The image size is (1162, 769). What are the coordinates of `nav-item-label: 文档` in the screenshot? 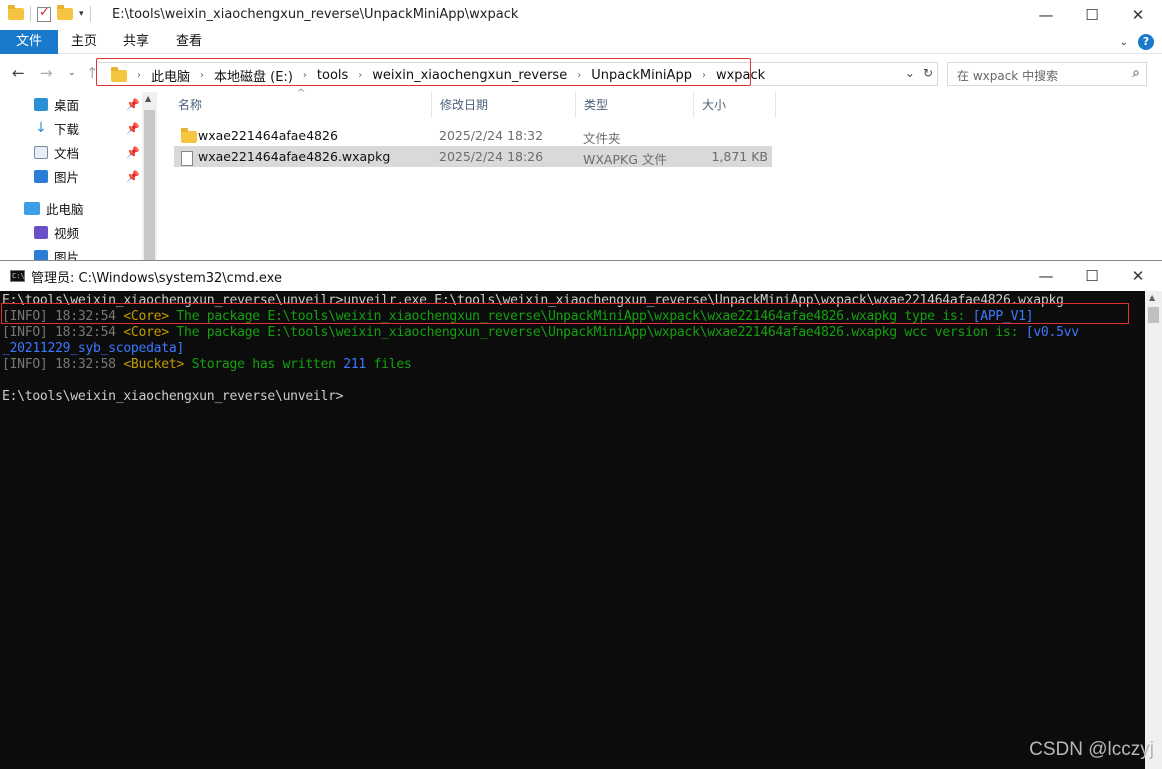 It's located at (67, 153).